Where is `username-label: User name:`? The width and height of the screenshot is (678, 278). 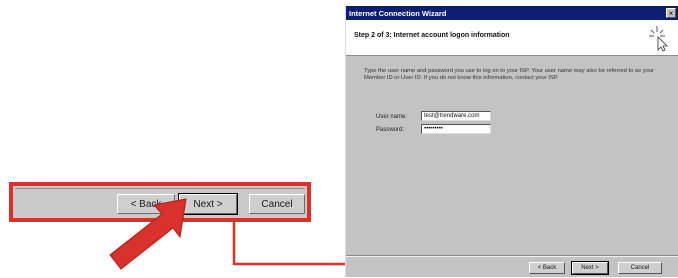 username-label: User name: is located at coordinates (392, 117).